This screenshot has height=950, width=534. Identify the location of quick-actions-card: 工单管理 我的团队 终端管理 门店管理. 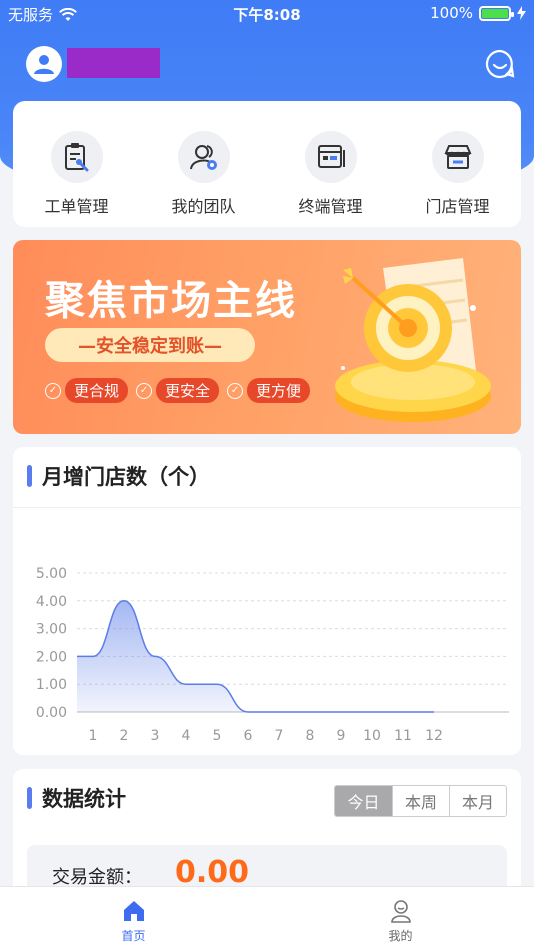
(267, 164).